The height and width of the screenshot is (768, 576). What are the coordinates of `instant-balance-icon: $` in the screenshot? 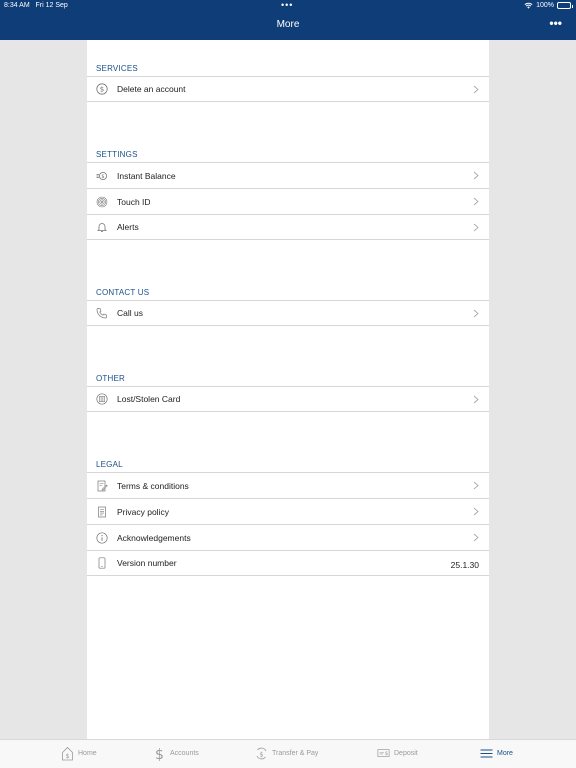 It's located at (102, 176).